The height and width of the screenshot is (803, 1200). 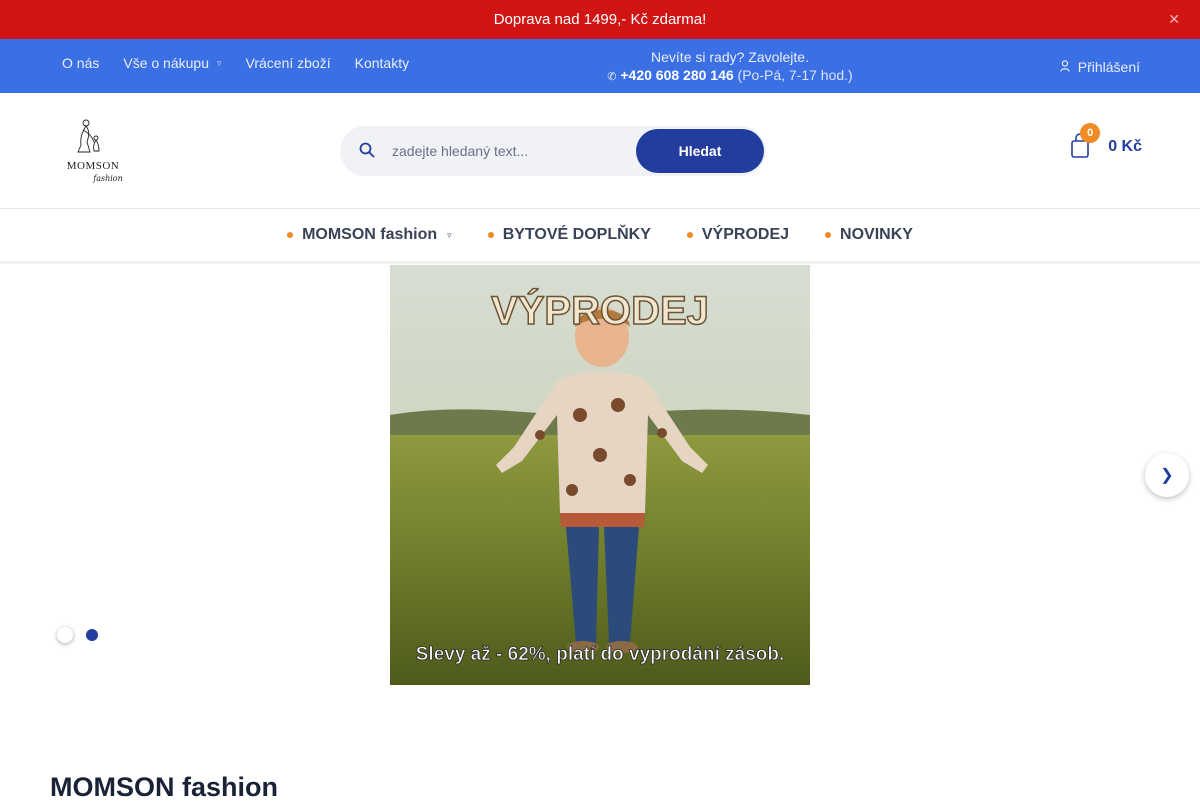 I want to click on category-label: BYTOVÉ DOPLŇKY, so click(x=576, y=234).